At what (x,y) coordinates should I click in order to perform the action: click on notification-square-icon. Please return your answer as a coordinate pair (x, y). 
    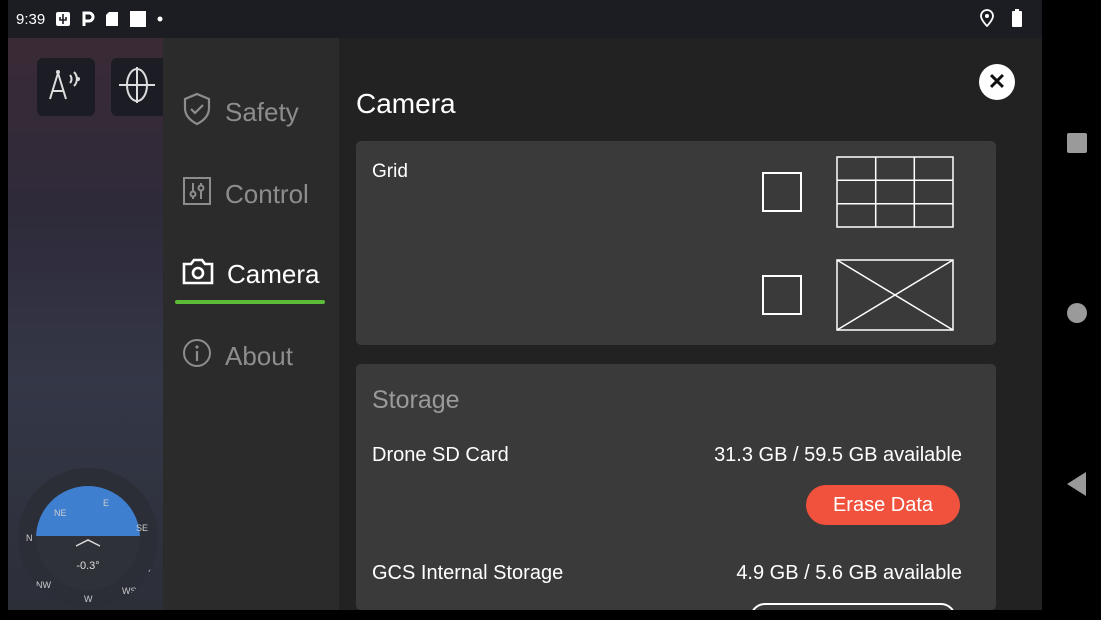
    Looking at the image, I should click on (138, 19).